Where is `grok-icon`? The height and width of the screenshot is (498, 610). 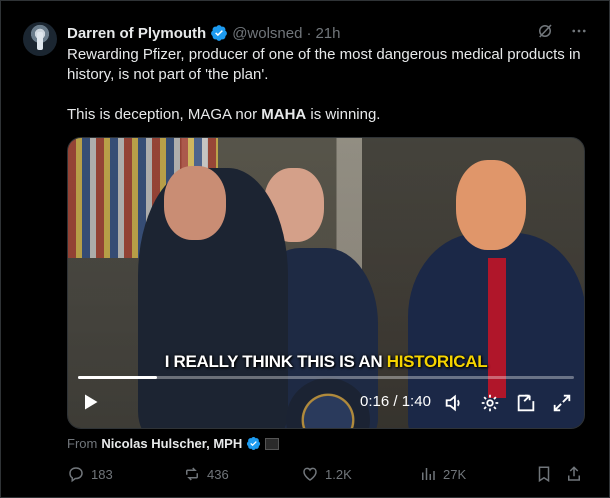
grok-icon is located at coordinates (545, 31).